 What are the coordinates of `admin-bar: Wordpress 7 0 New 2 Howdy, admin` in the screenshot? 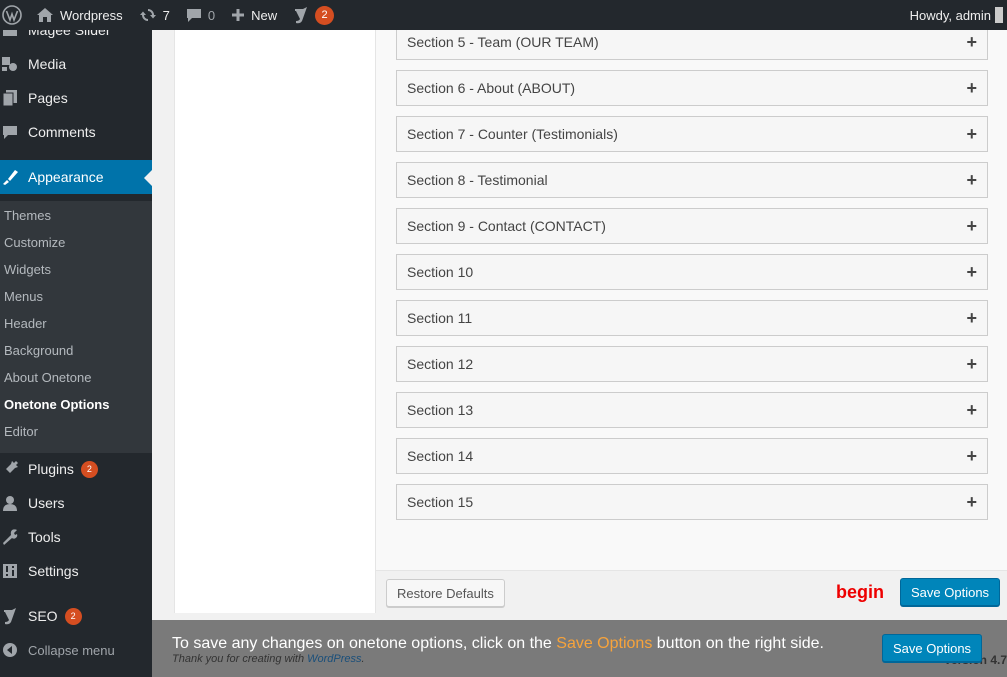 It's located at (503, 15).